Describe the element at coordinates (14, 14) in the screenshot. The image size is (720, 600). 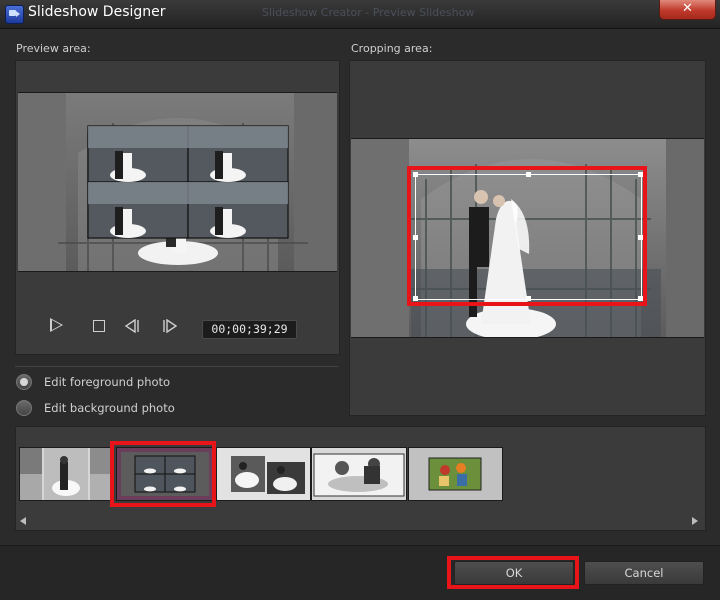
I see `app-icon` at that location.